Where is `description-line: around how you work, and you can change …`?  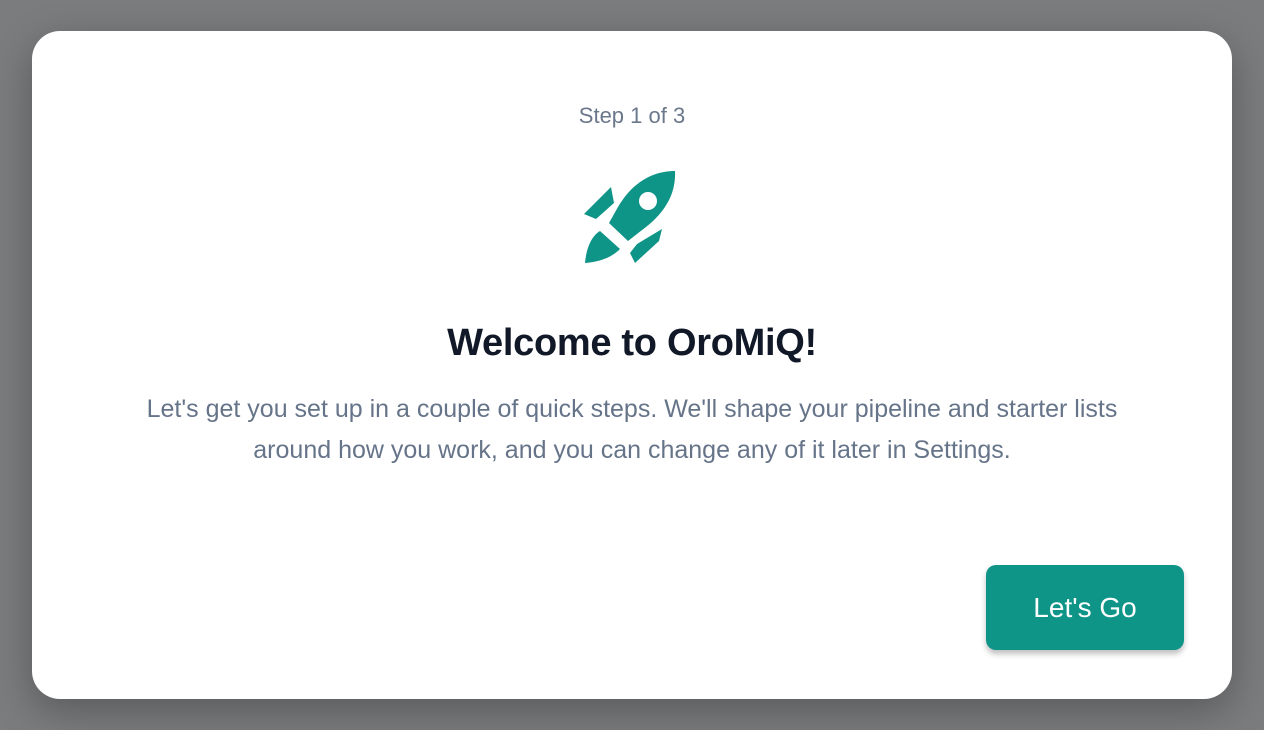
description-line: around how you work, and you can change … is located at coordinates (632, 450).